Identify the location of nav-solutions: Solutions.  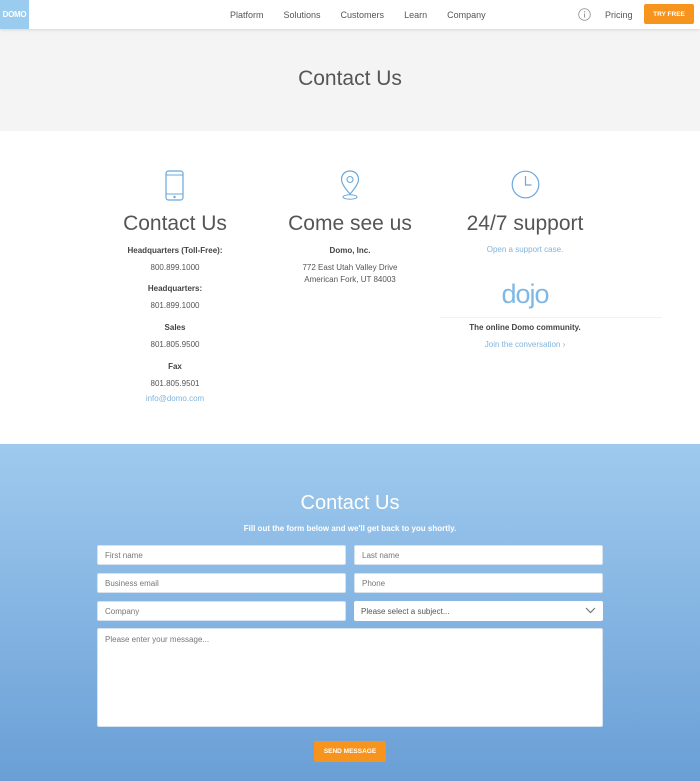
(302, 15).